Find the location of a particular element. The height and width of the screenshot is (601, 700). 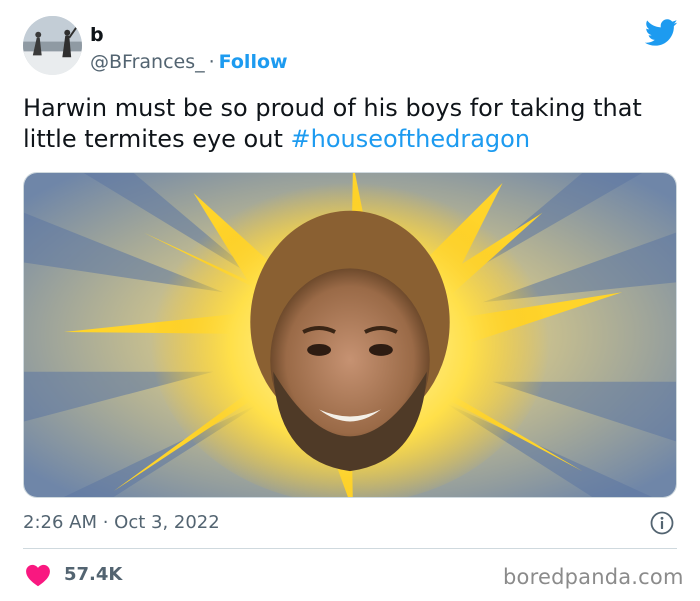

info-icon is located at coordinates (662, 523).